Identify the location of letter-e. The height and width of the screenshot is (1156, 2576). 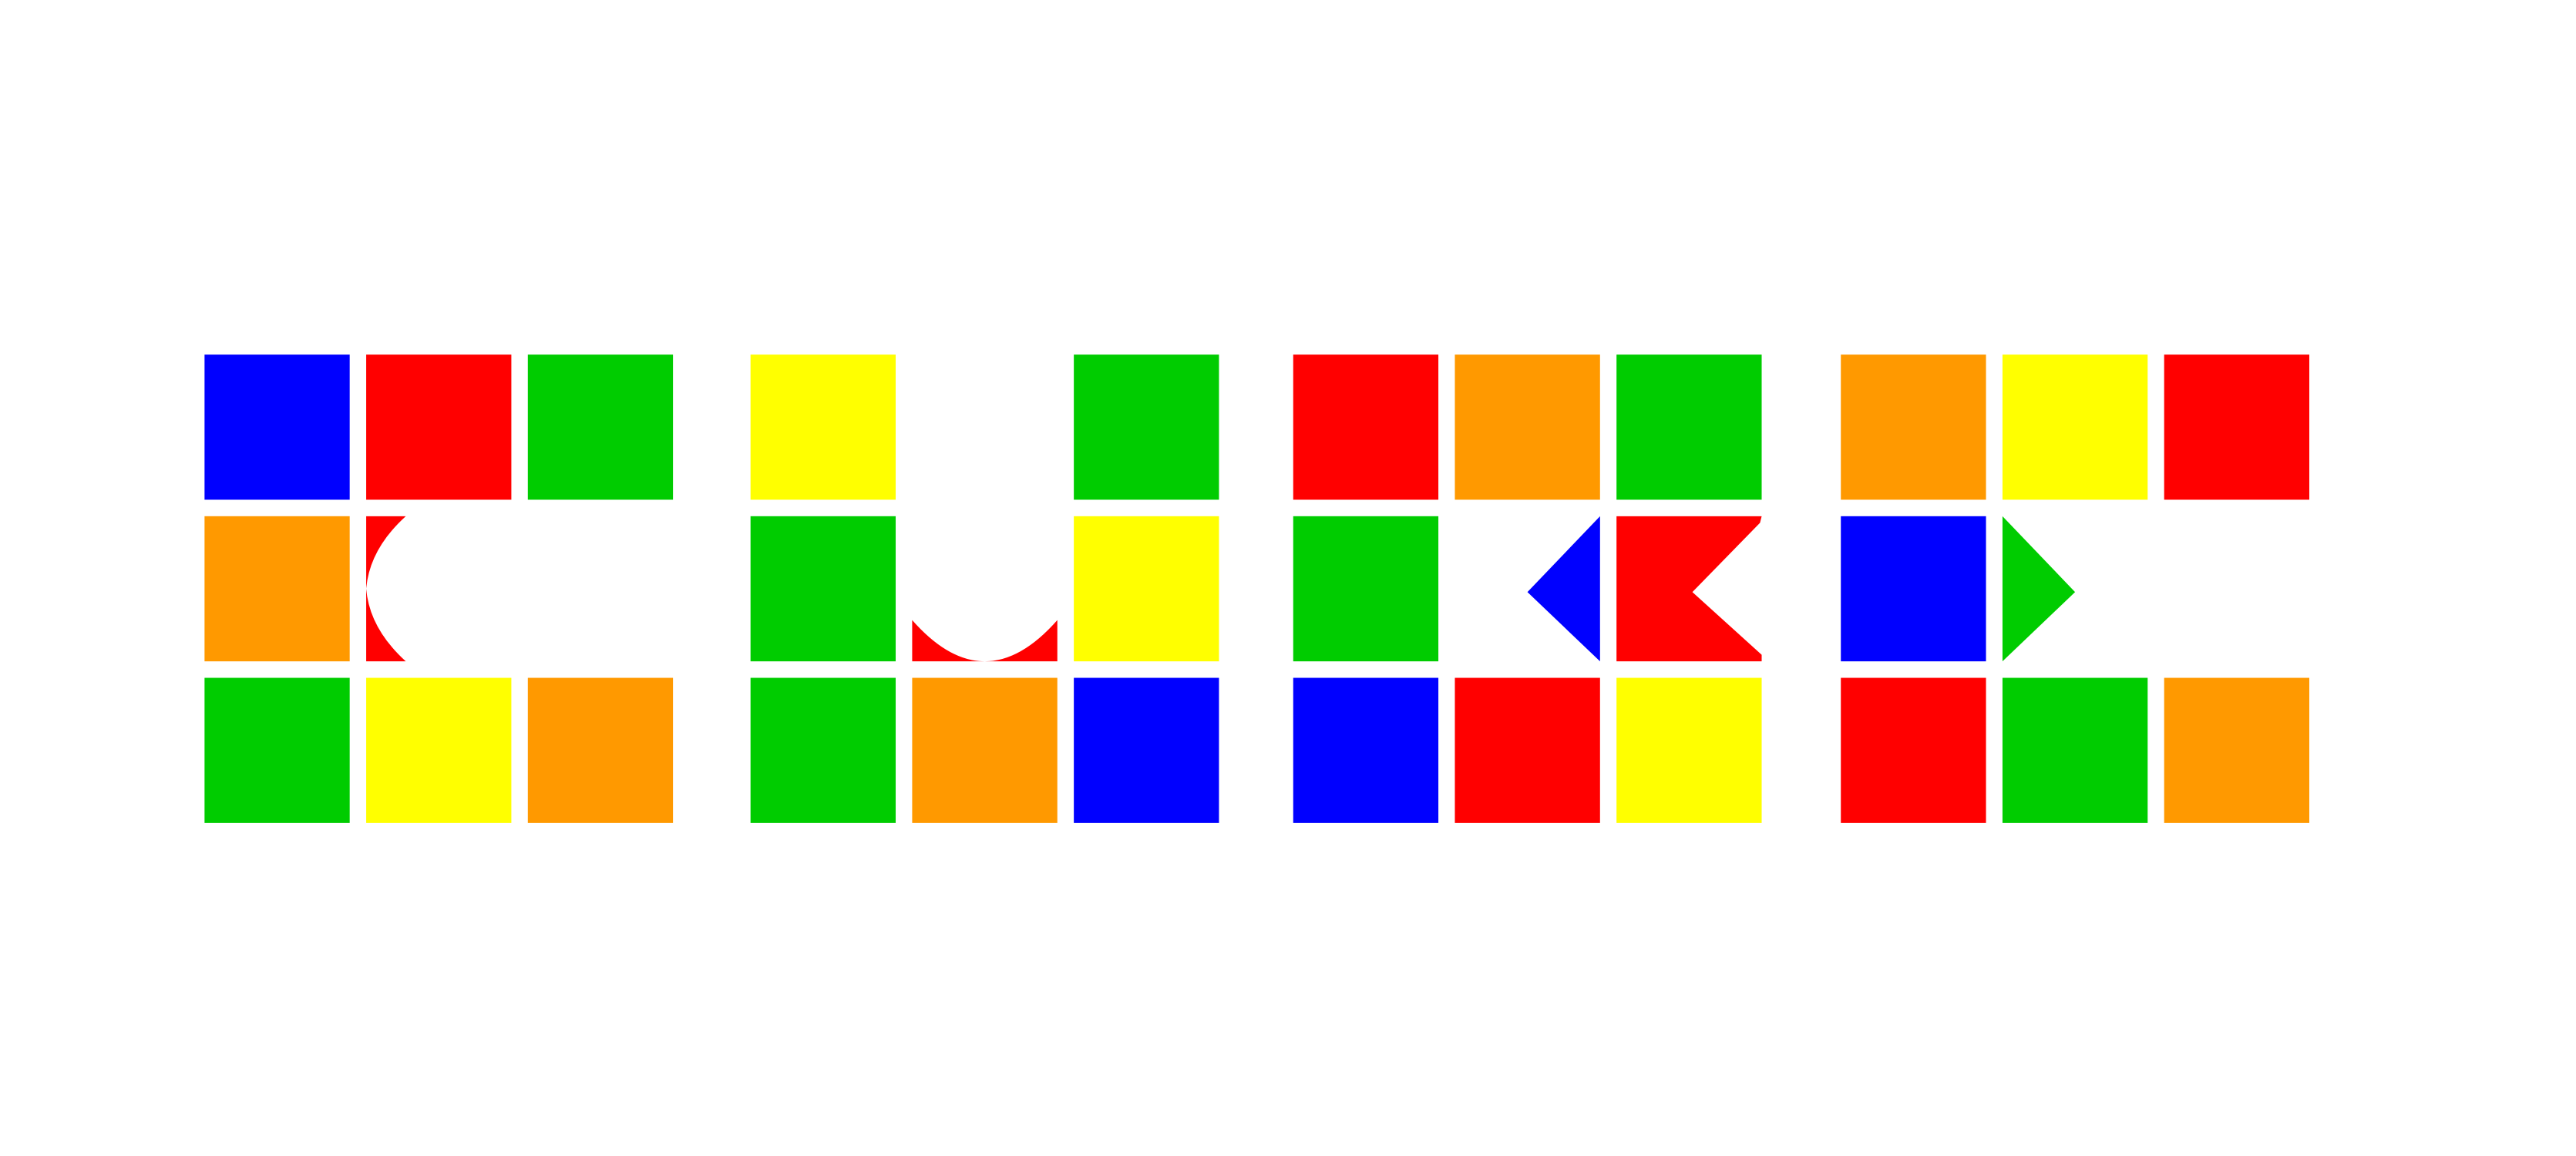
(2075, 589).